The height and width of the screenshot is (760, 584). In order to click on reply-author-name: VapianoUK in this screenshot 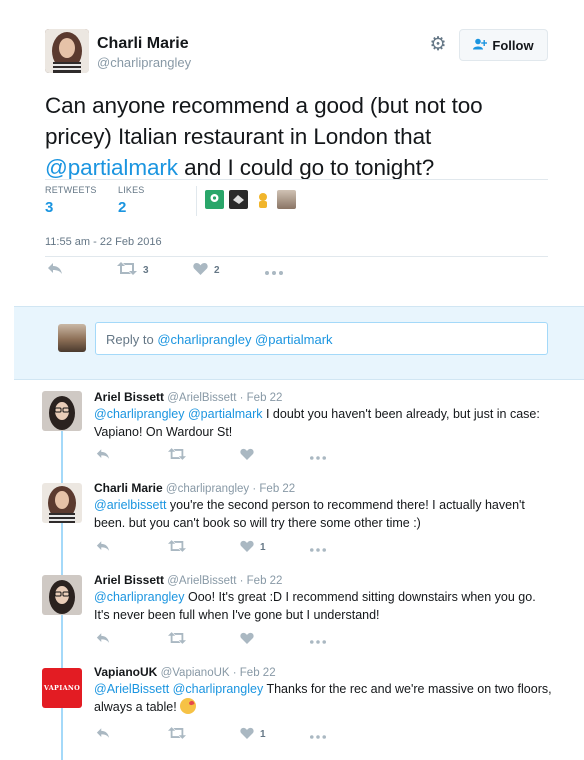, I will do `click(125, 672)`.